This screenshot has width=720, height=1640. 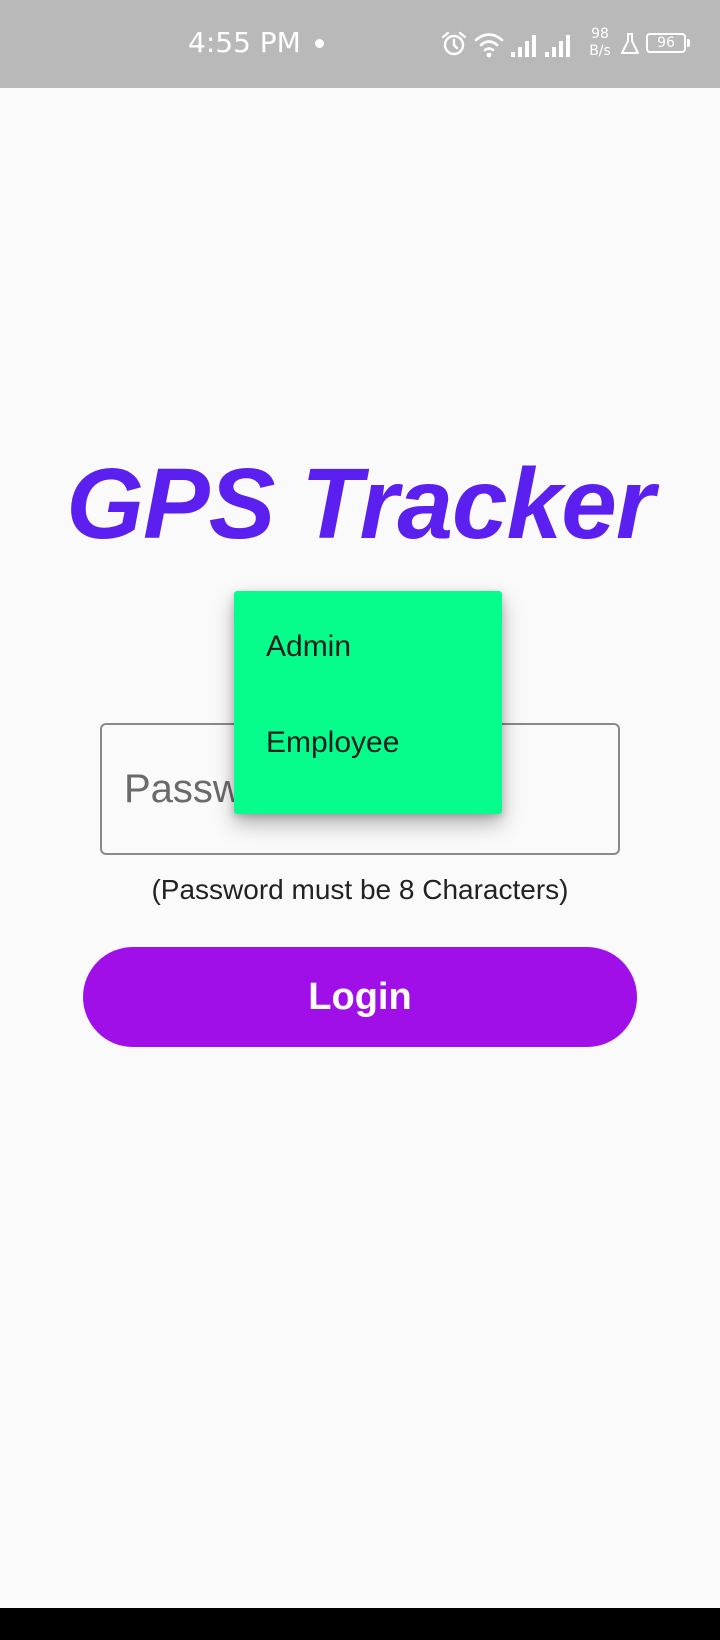 What do you see at coordinates (630, 43) in the screenshot?
I see `flask-icon` at bounding box center [630, 43].